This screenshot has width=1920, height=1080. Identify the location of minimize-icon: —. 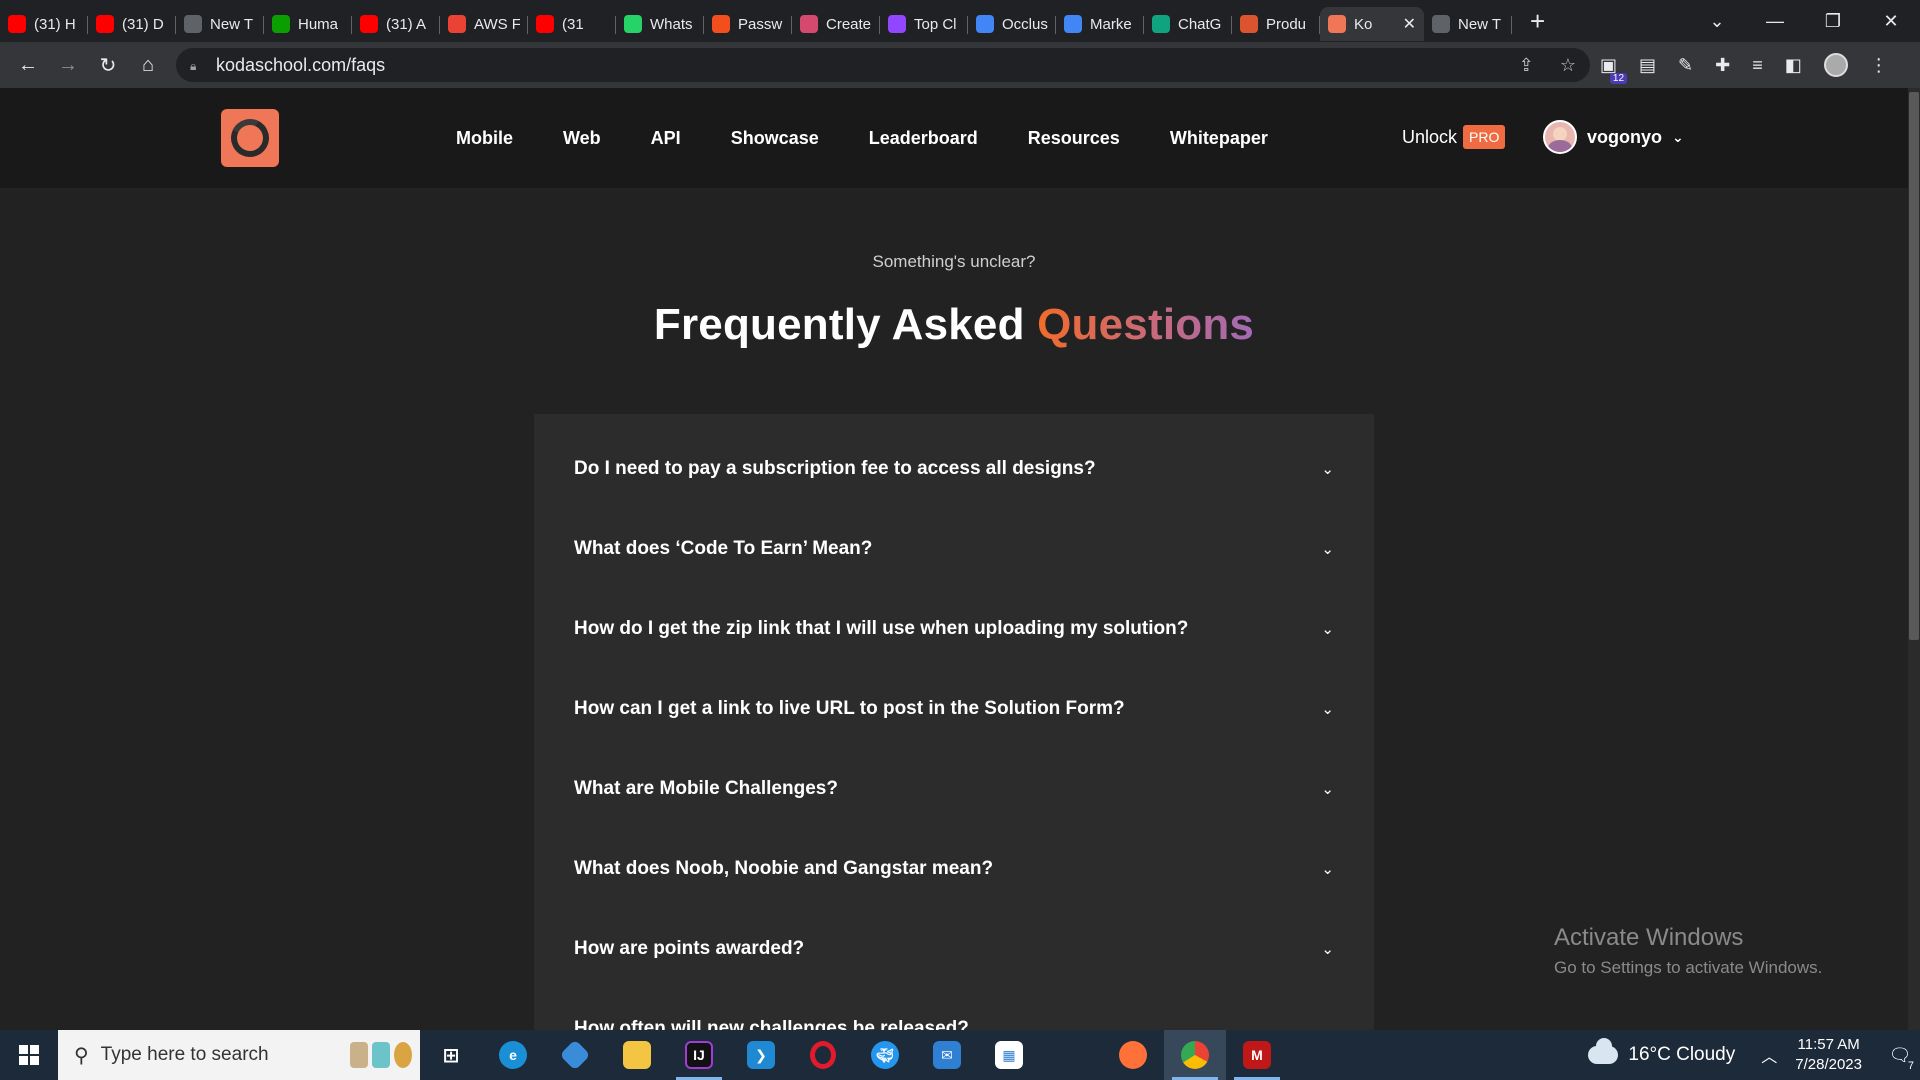
(1775, 21).